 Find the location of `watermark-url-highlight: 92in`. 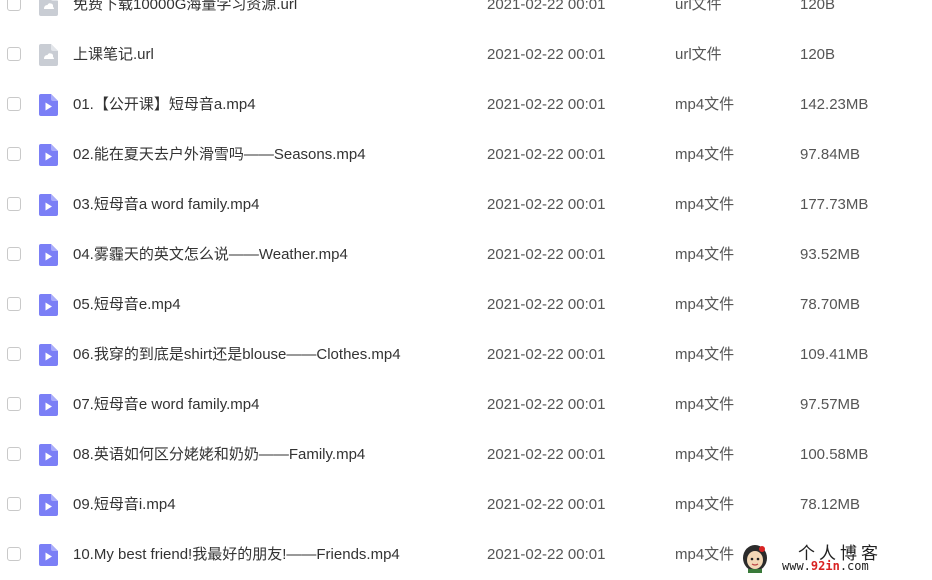

watermark-url-highlight: 92in is located at coordinates (825, 566).